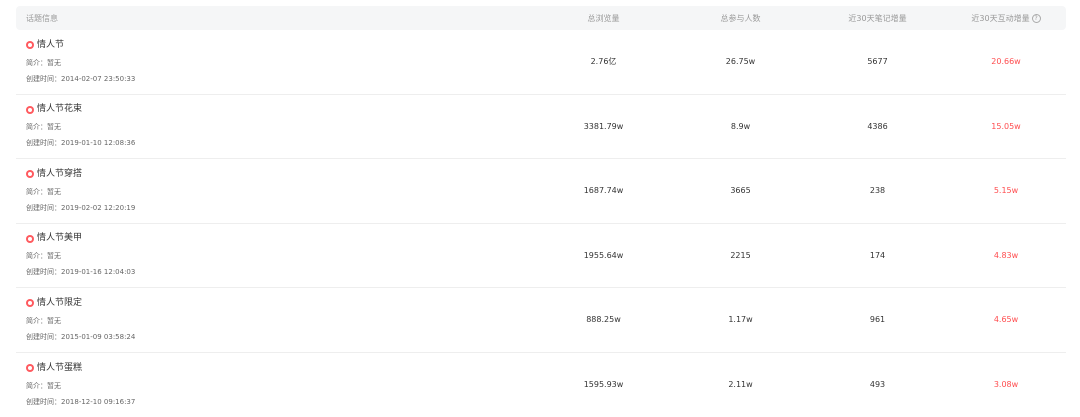 This screenshot has width=1080, height=417. I want to click on topic-info: 情人节蛋糕 简介：暂无 创建时间：2018-12-10 09:16:37, so click(275, 385).